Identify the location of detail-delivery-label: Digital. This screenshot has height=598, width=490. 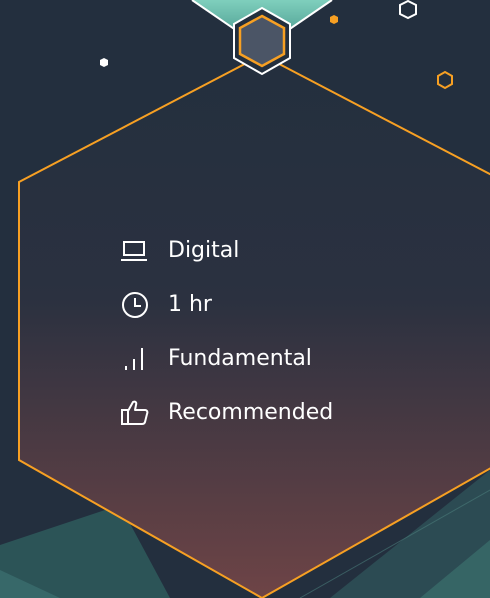
(204, 250).